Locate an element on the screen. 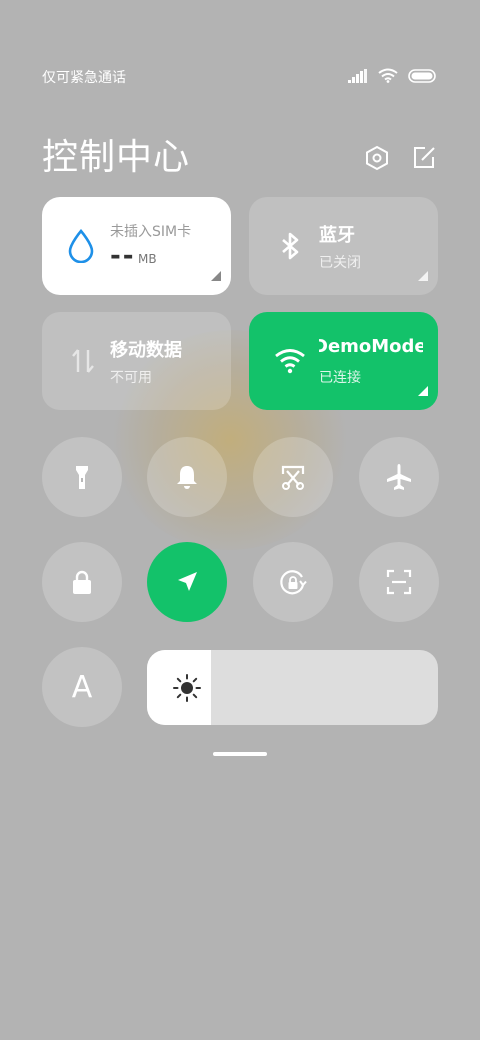 The image size is (480, 1040). data-usage-value: -- is located at coordinates (123, 256).